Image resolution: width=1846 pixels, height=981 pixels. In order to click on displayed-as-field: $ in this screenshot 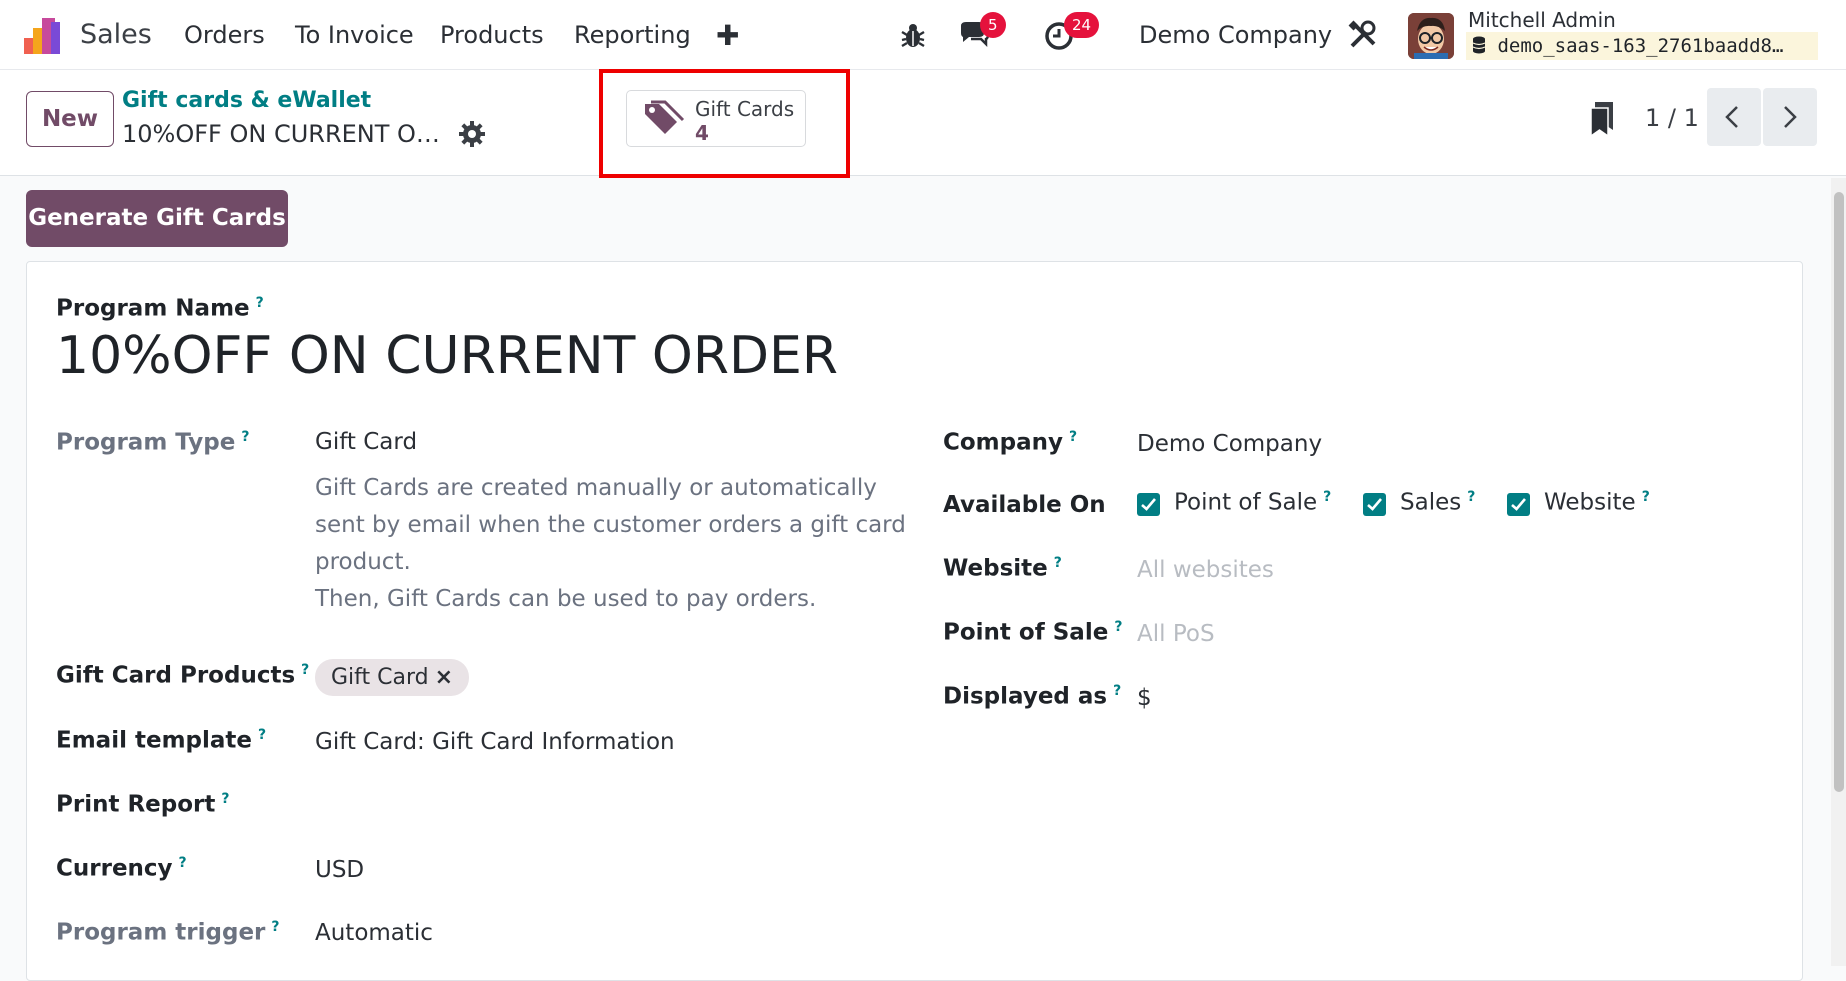, I will do `click(1144, 698)`.